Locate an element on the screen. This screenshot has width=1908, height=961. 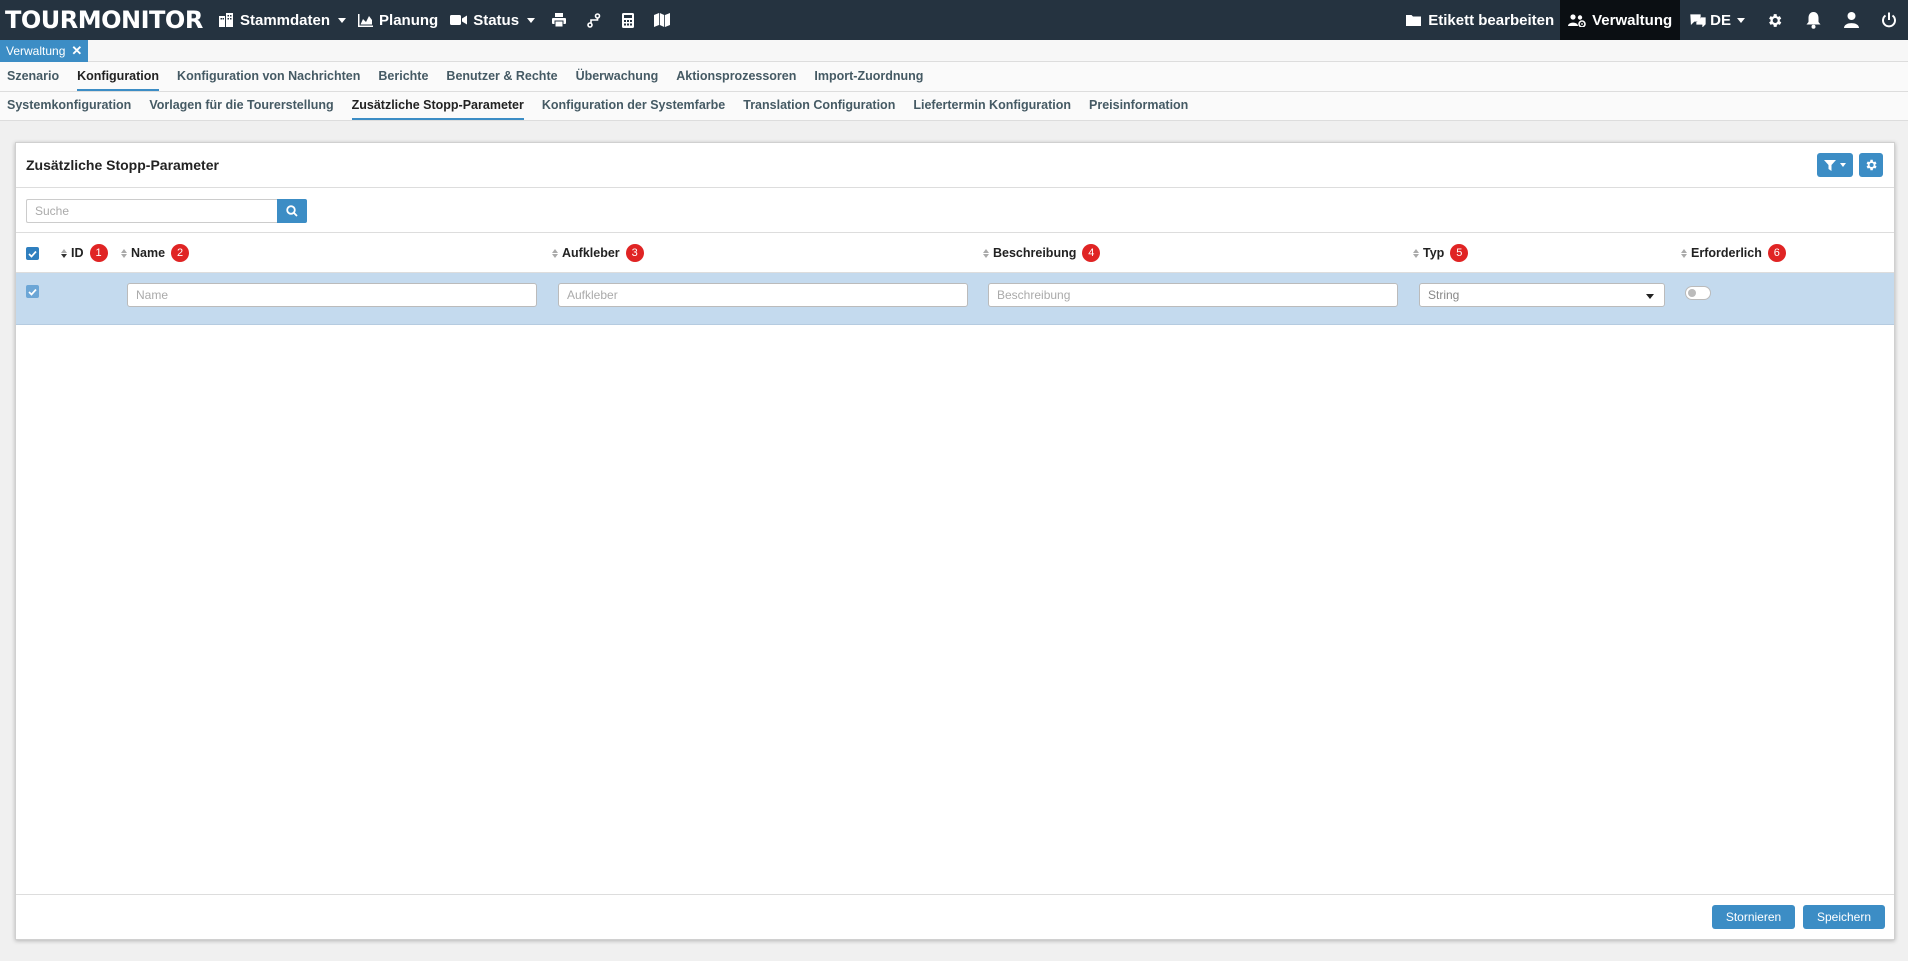
search-input is located at coordinates (152, 211).